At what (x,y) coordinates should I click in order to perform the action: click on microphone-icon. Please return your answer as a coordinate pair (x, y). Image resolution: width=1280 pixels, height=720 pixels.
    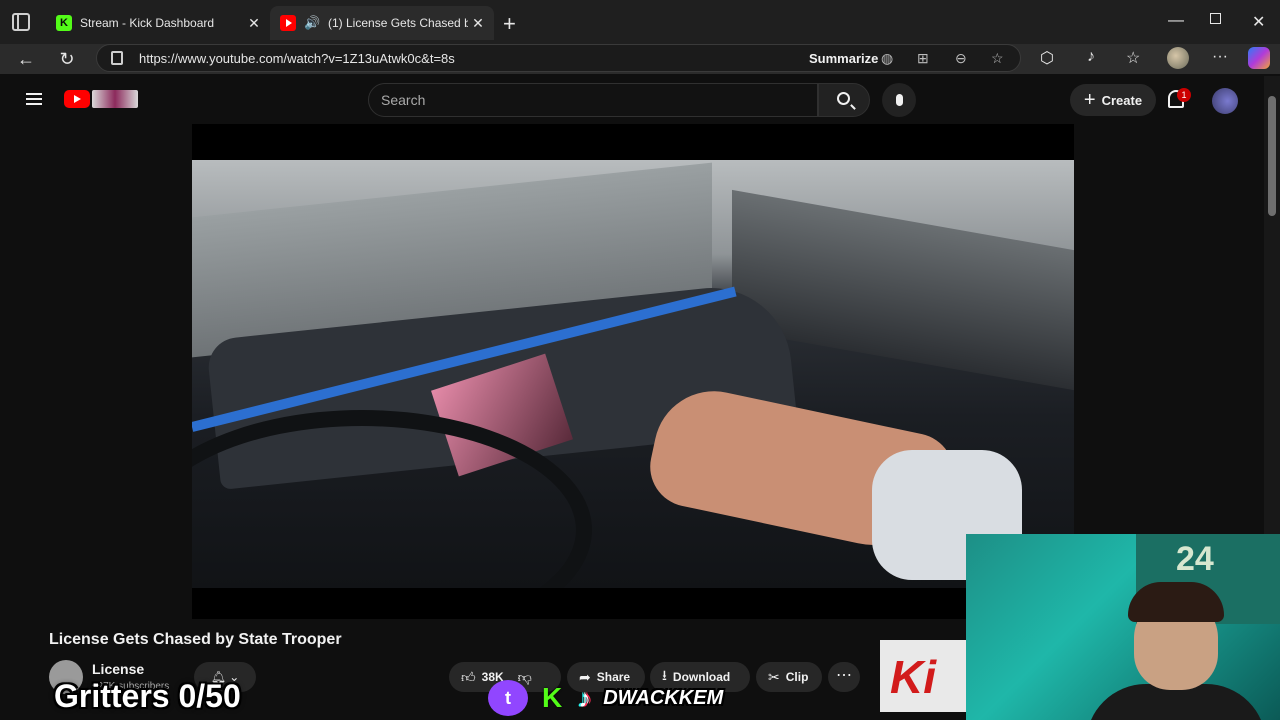
    Looking at the image, I should click on (899, 100).